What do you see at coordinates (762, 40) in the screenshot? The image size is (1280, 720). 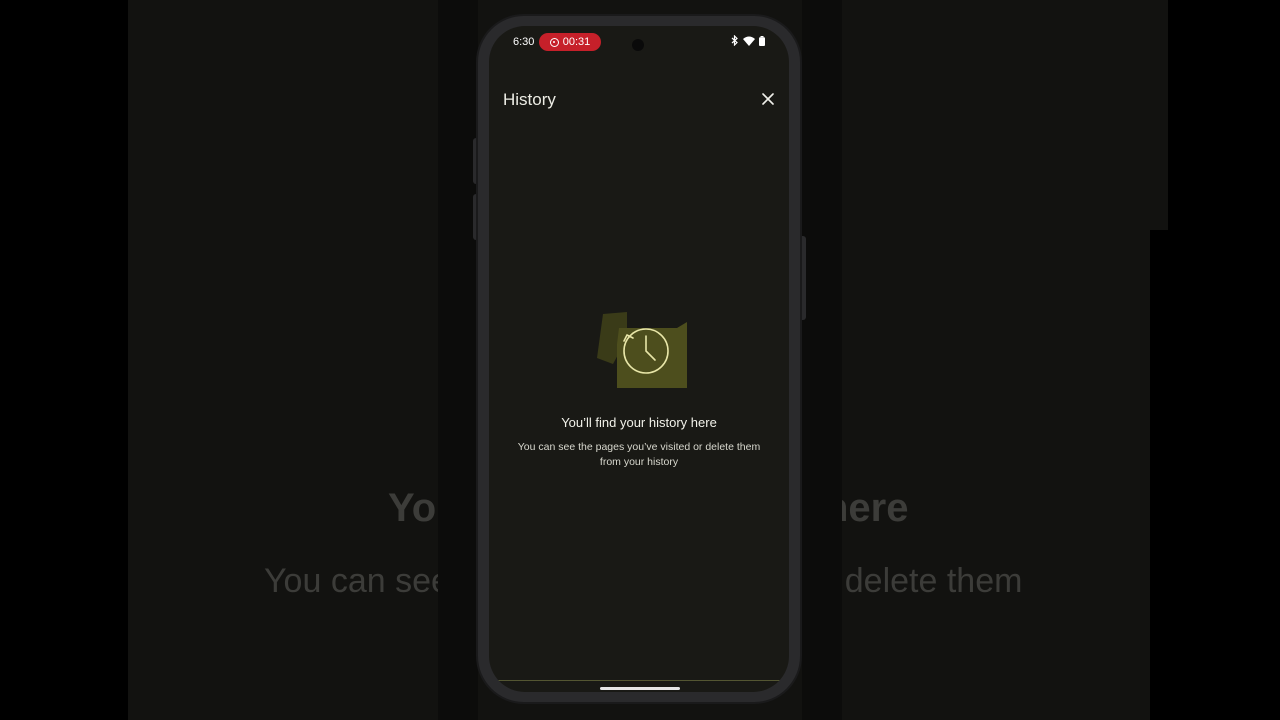 I see `battery-icon` at bounding box center [762, 40].